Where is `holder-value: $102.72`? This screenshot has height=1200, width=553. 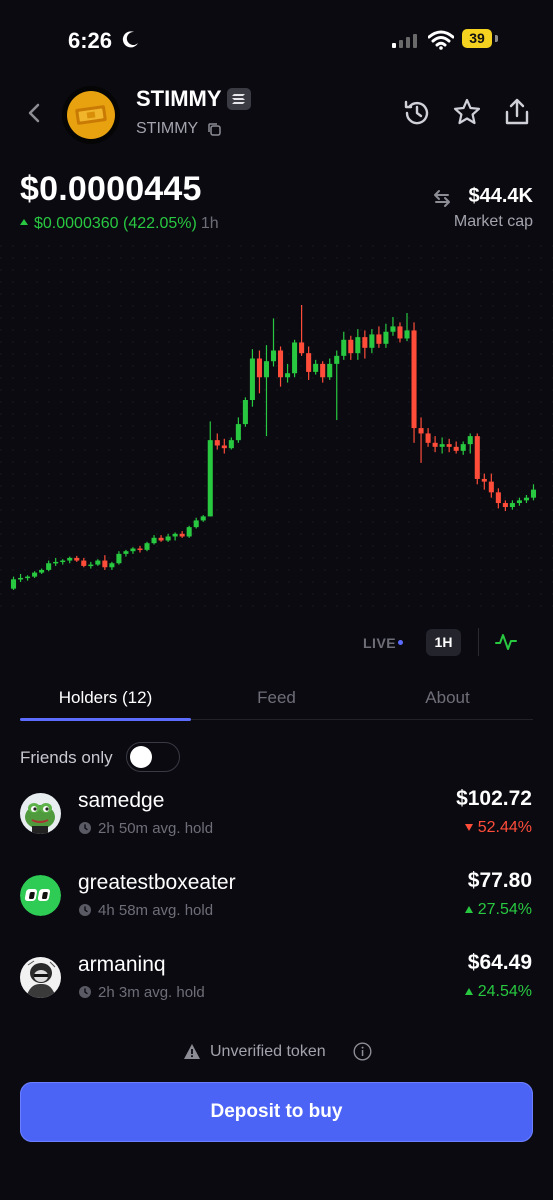
holder-value: $102.72 is located at coordinates (494, 798).